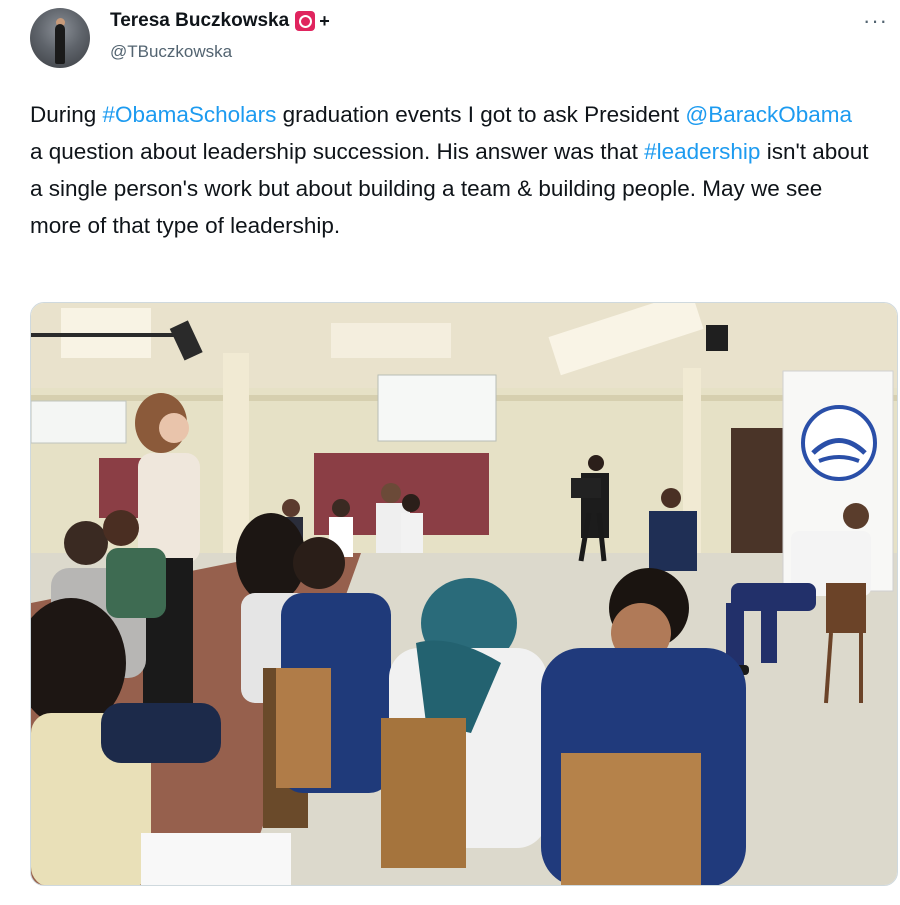 The height and width of the screenshot is (905, 900). I want to click on affiliate-badge-icon, so click(305, 21).